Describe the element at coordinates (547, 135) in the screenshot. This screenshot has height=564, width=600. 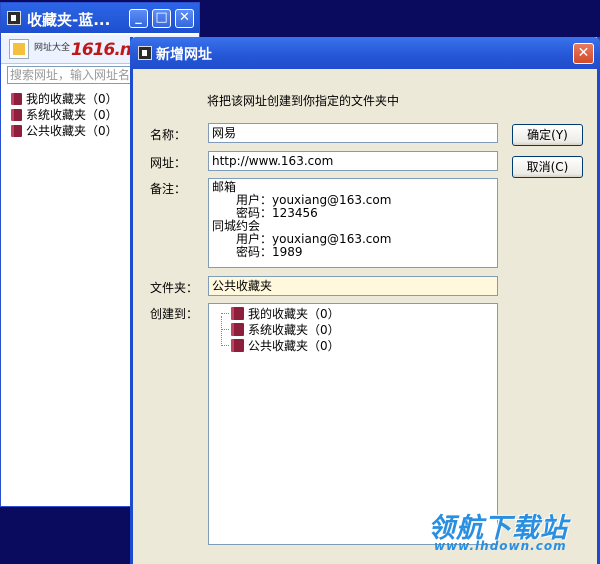
I see `ok-button: 确定(Y)` at that location.